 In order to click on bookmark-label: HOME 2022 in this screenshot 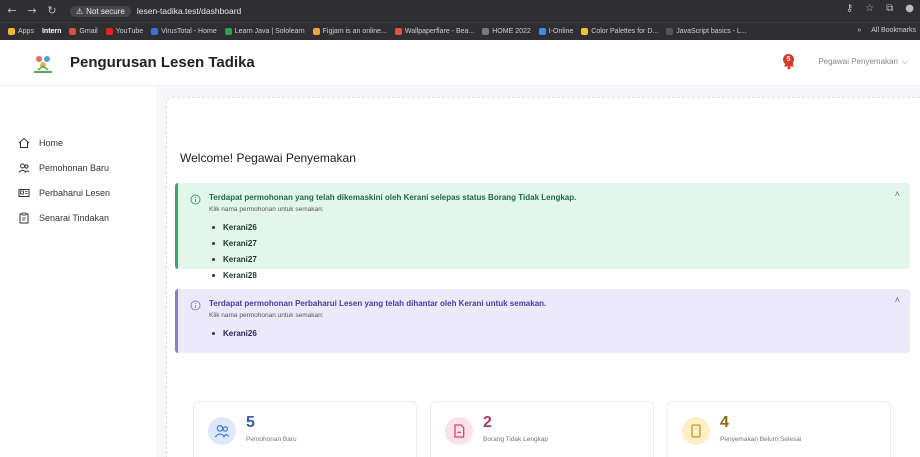, I will do `click(511, 31)`.